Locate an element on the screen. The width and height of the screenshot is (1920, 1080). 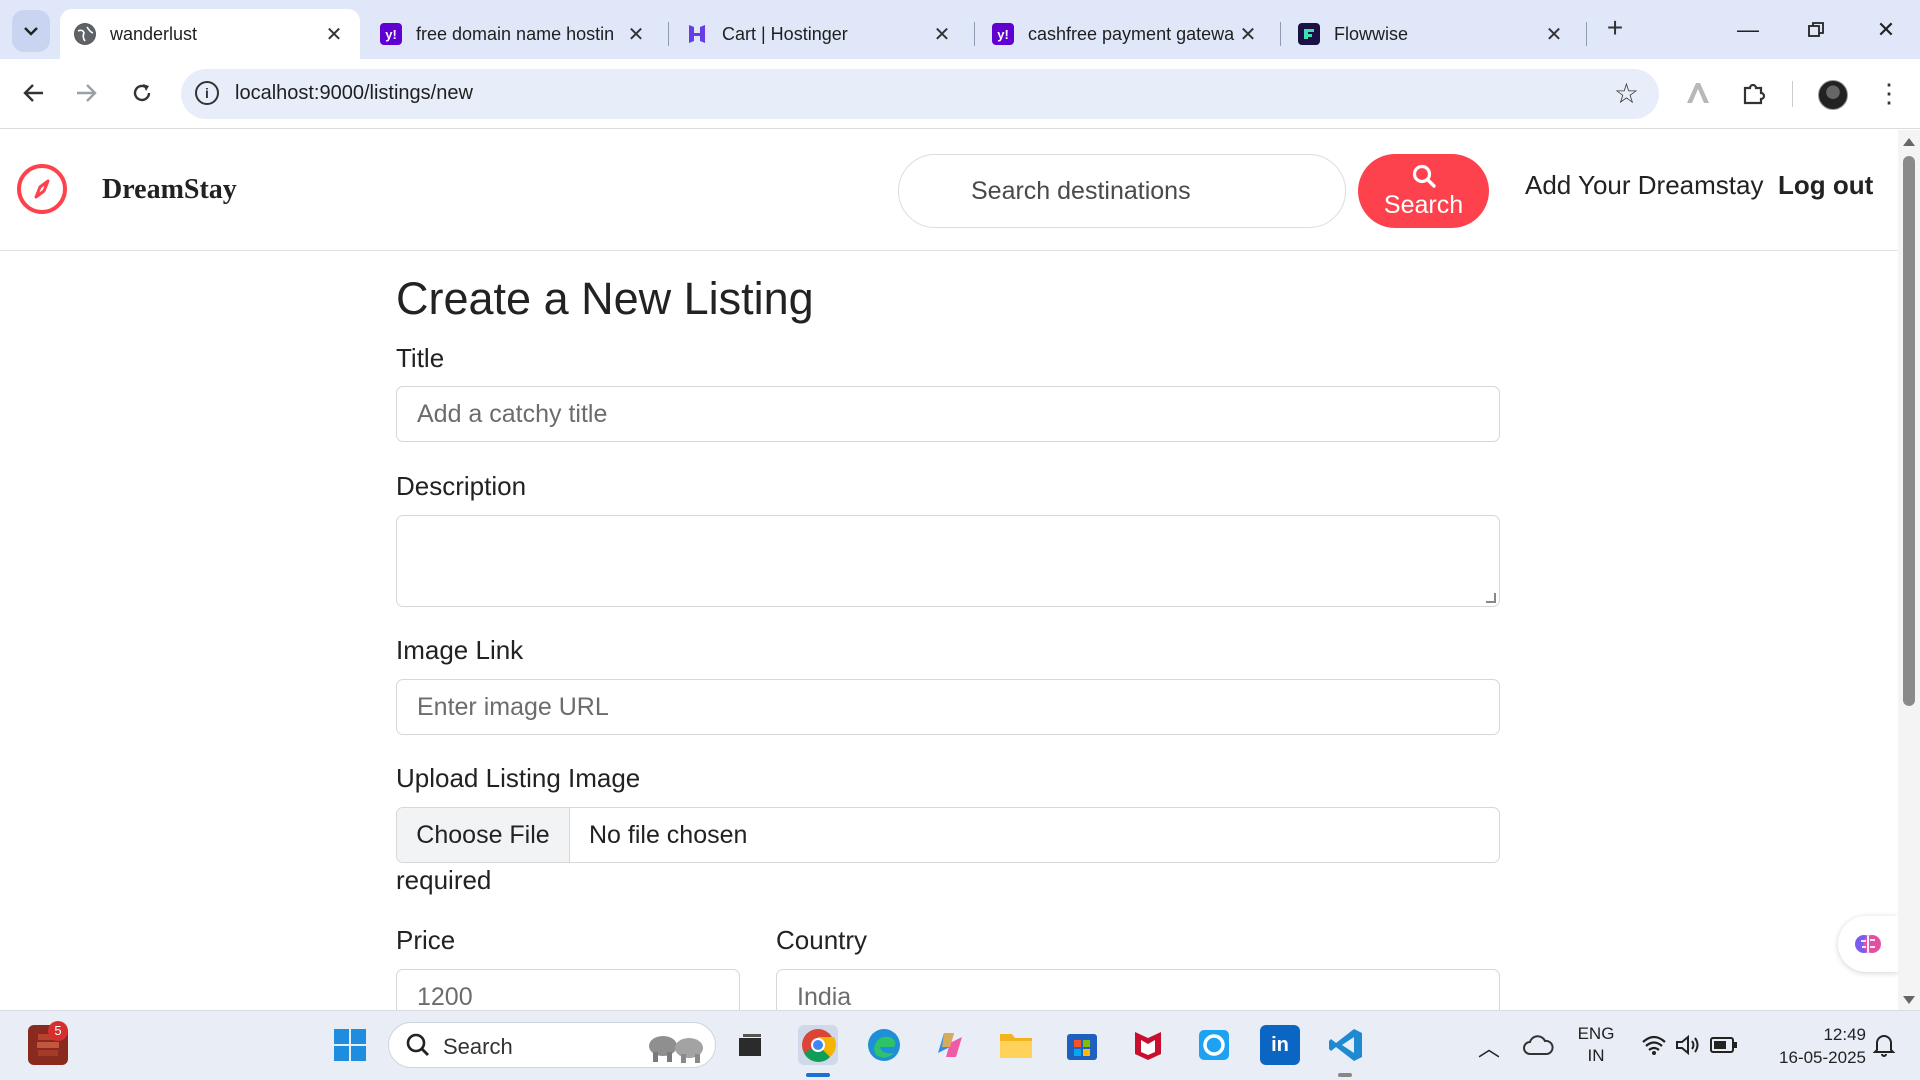
image-link-label: Image Link is located at coordinates (460, 650).